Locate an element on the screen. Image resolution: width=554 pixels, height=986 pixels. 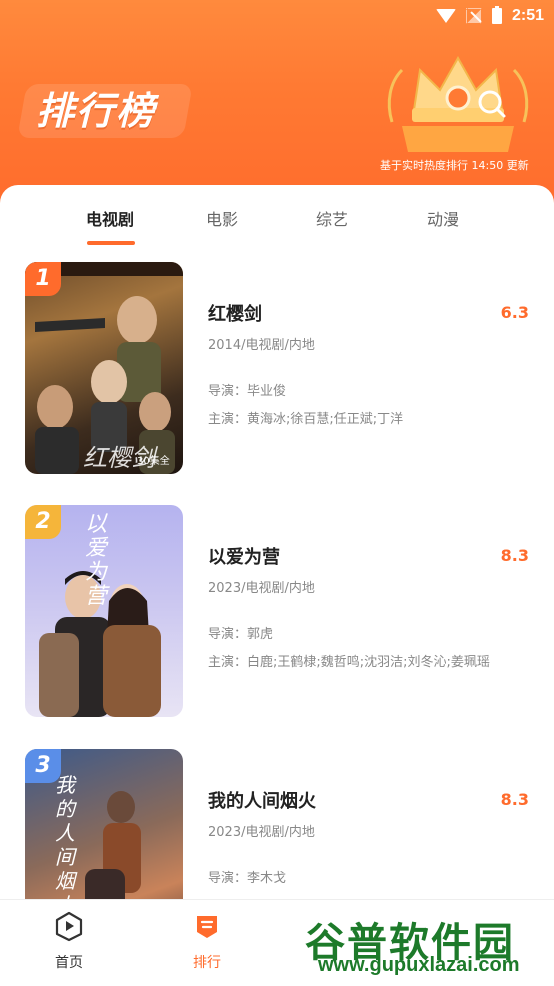
item-cast: 主演：白鹿;王鹤棣;魏哲鸣;沈羽洁;刘冬沁;姜珮瑶 is located at coordinates (349, 662).